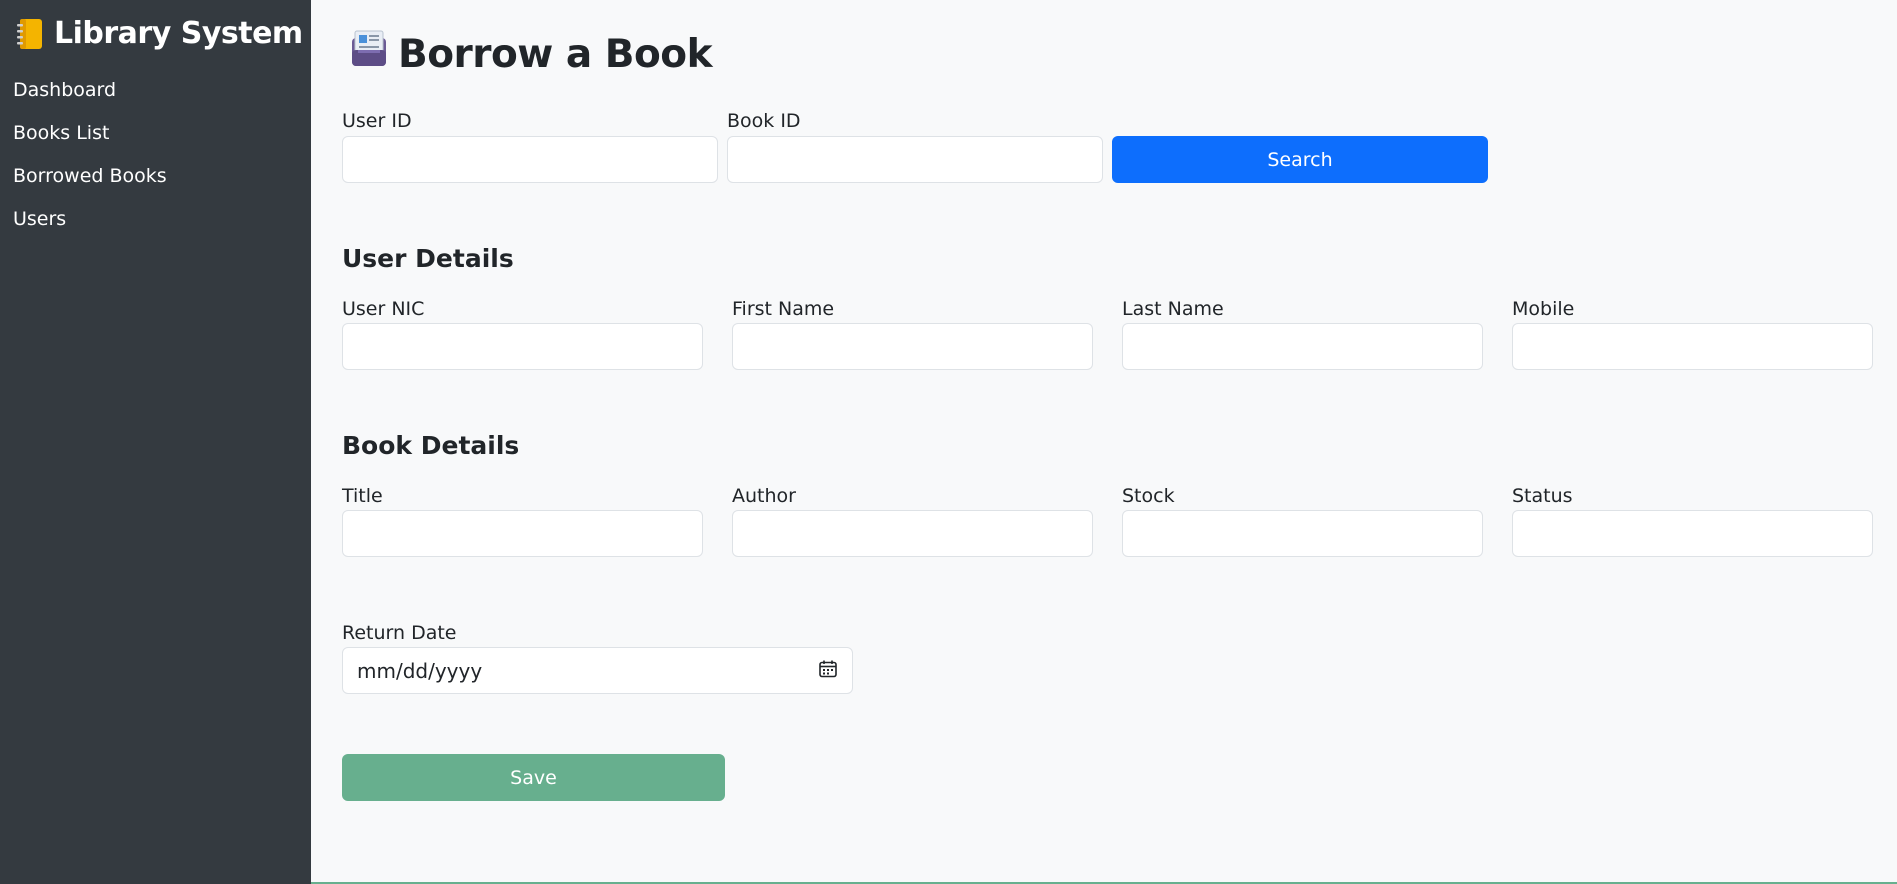 The image size is (1897, 884). What do you see at coordinates (1692, 346) in the screenshot?
I see `mobile-field` at bounding box center [1692, 346].